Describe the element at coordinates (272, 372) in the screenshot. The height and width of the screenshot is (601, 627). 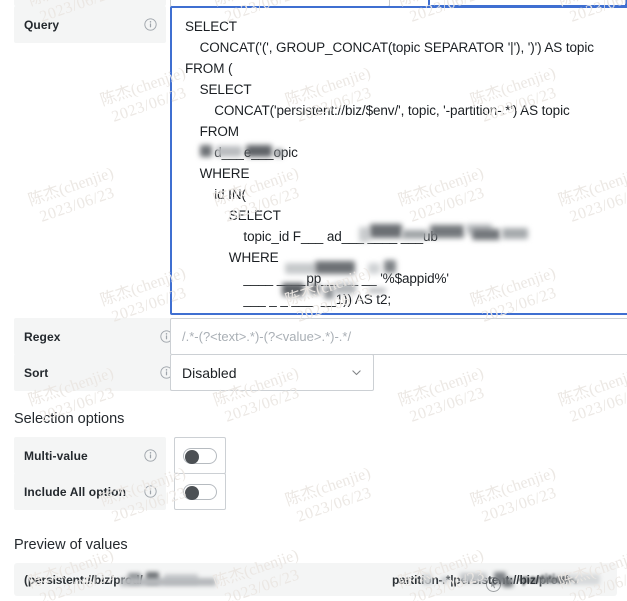
I see `sort-select: Disabled` at that location.